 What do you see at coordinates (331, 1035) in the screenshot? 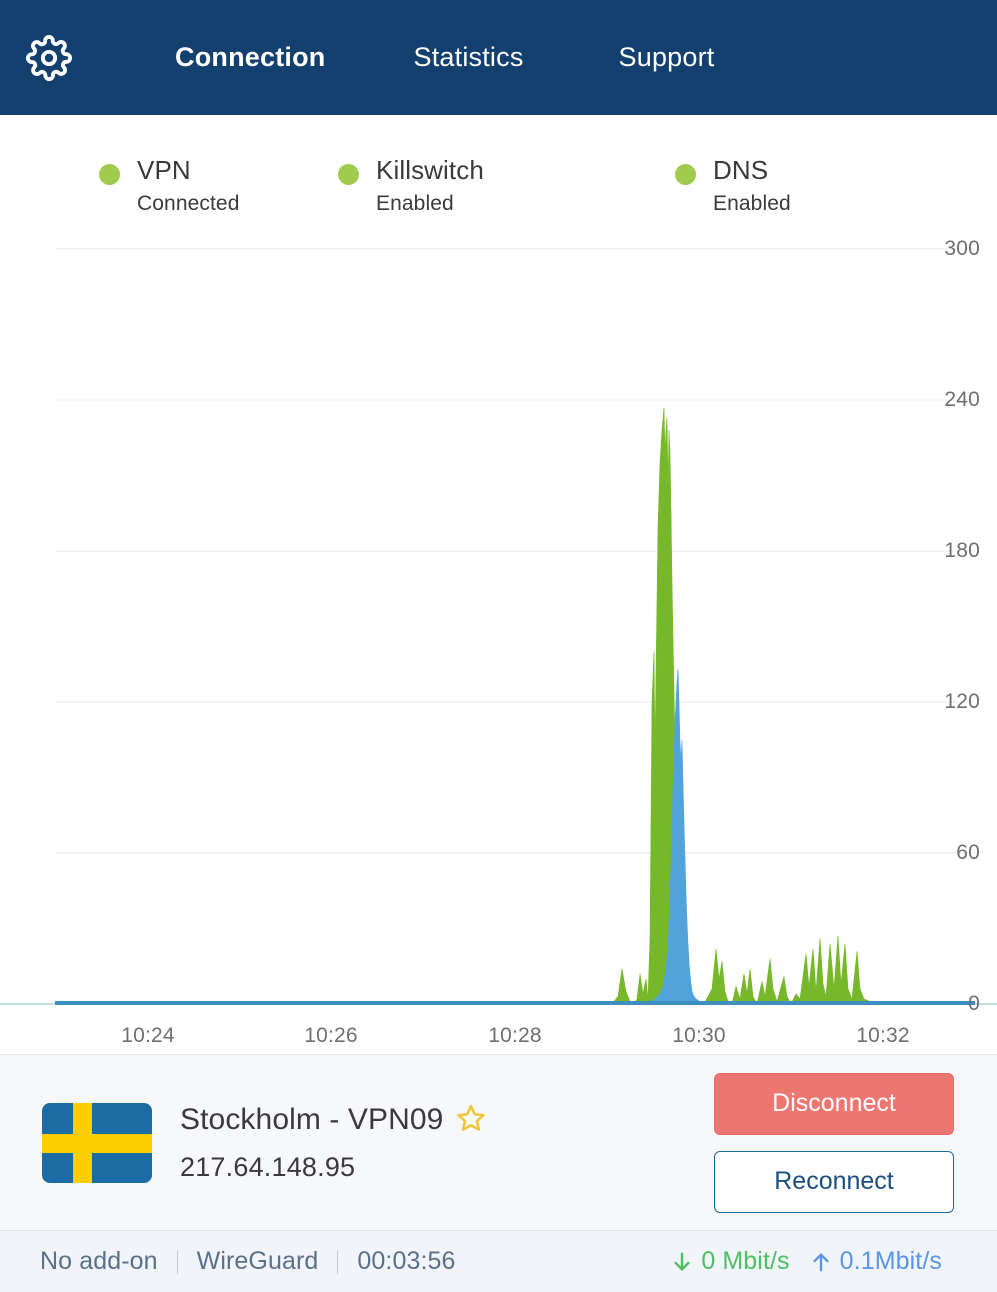
I see `x-axis-tick-label: 10:26` at bounding box center [331, 1035].